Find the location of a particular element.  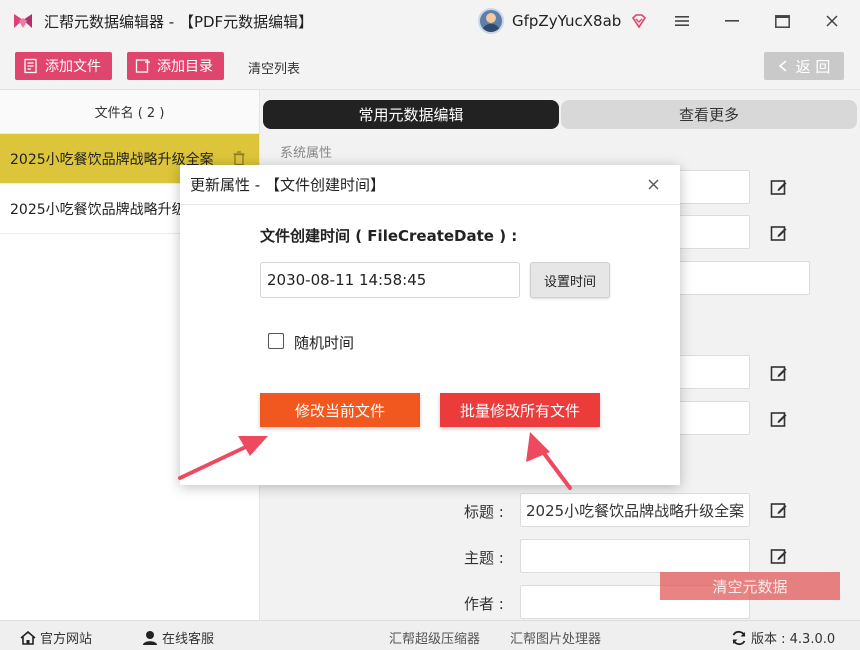

add-directory-label: 添加目录 is located at coordinates (185, 67).